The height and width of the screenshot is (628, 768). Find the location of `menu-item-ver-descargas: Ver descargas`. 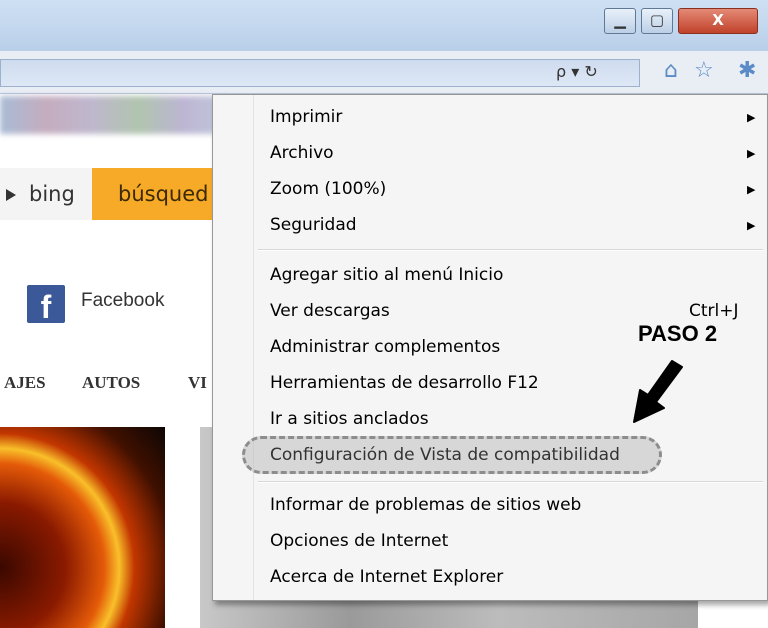

menu-item-ver-descargas: Ver descargas is located at coordinates (330, 311).